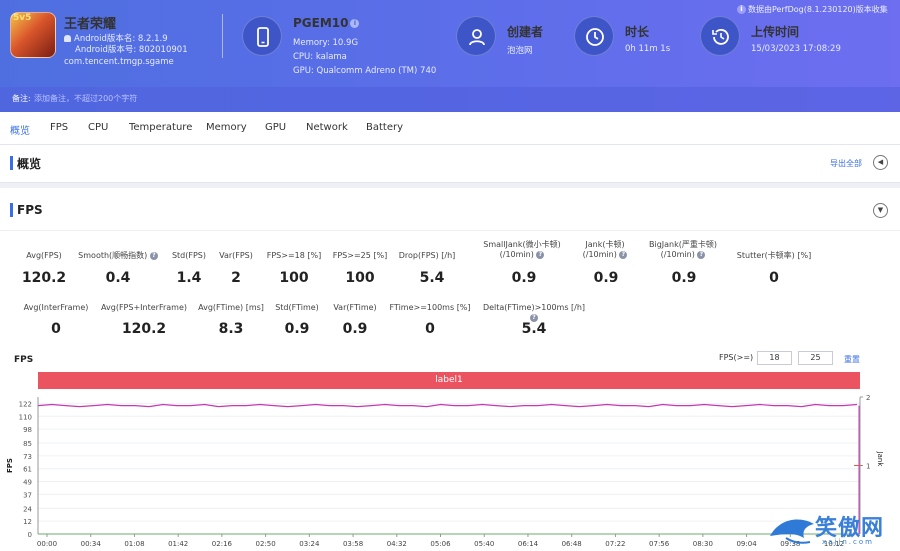 The width and height of the screenshot is (900, 551). What do you see at coordinates (848, 542) in the screenshot?
I see `watermark-url: xajjn.com` at bounding box center [848, 542].